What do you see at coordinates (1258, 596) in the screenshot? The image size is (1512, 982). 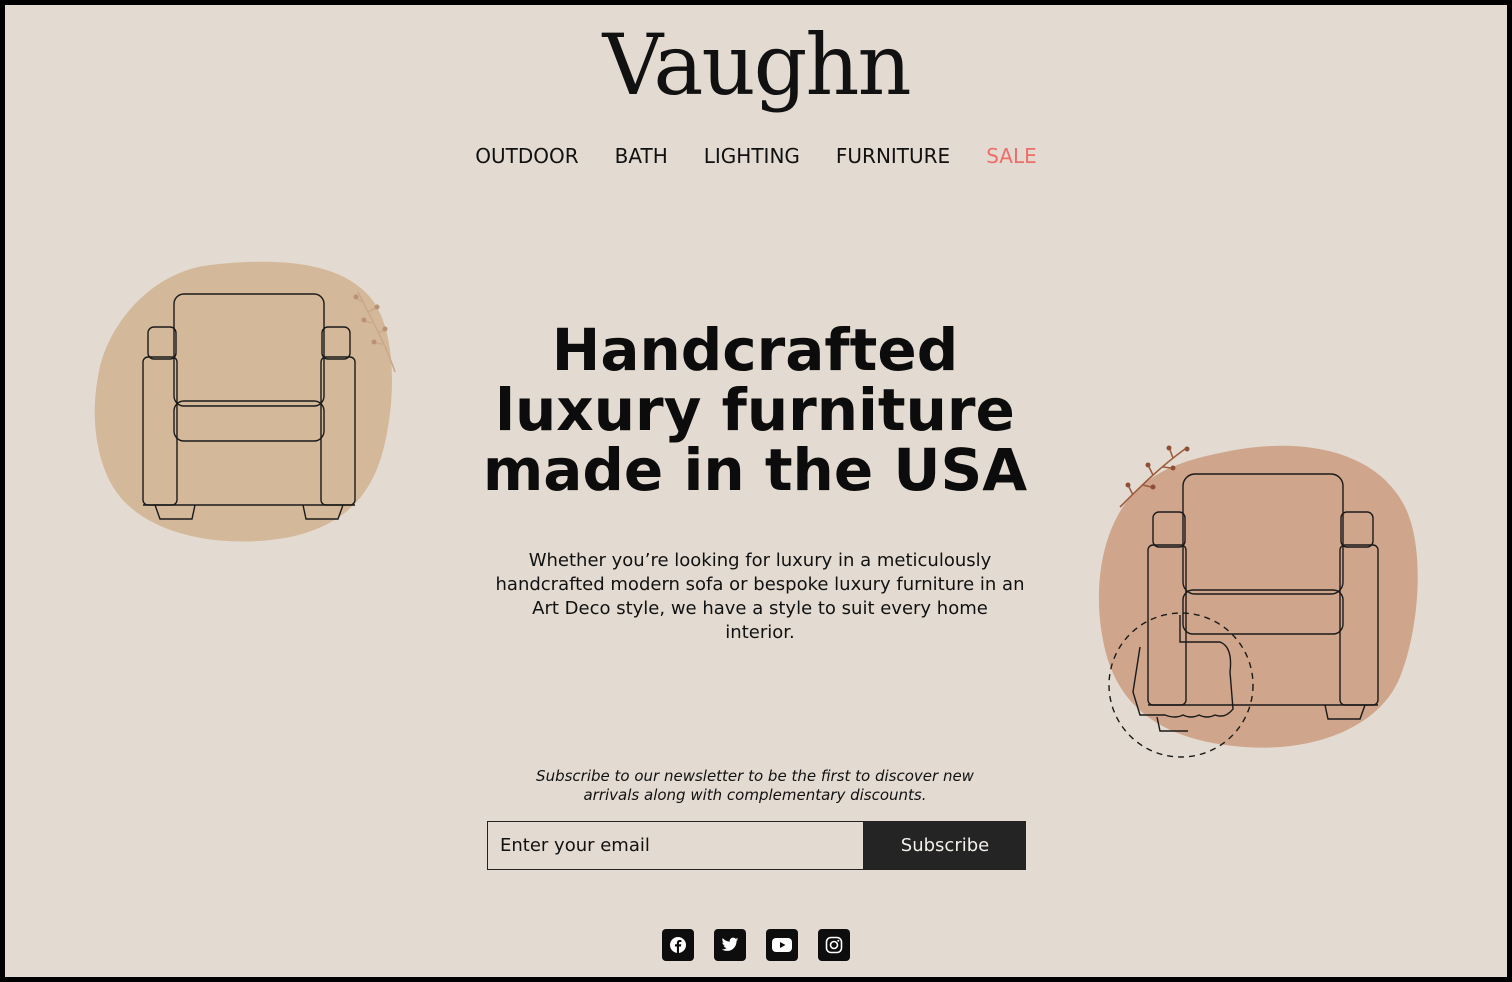 I see `blob-right` at bounding box center [1258, 596].